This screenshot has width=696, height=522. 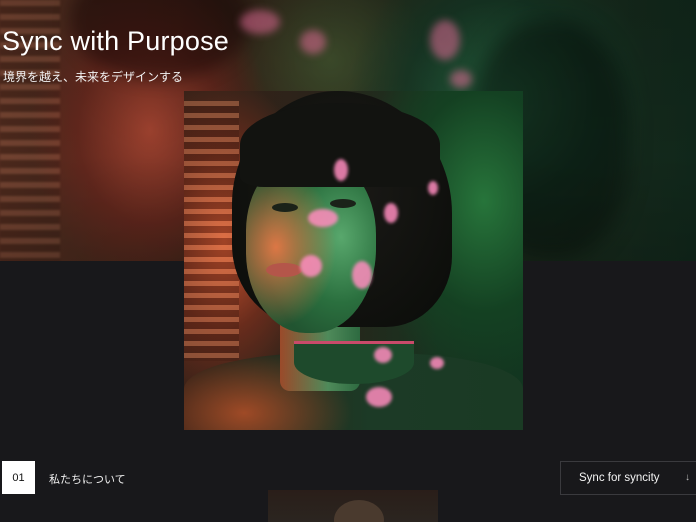 I want to click on portrait-lips, so click(x=284, y=270).